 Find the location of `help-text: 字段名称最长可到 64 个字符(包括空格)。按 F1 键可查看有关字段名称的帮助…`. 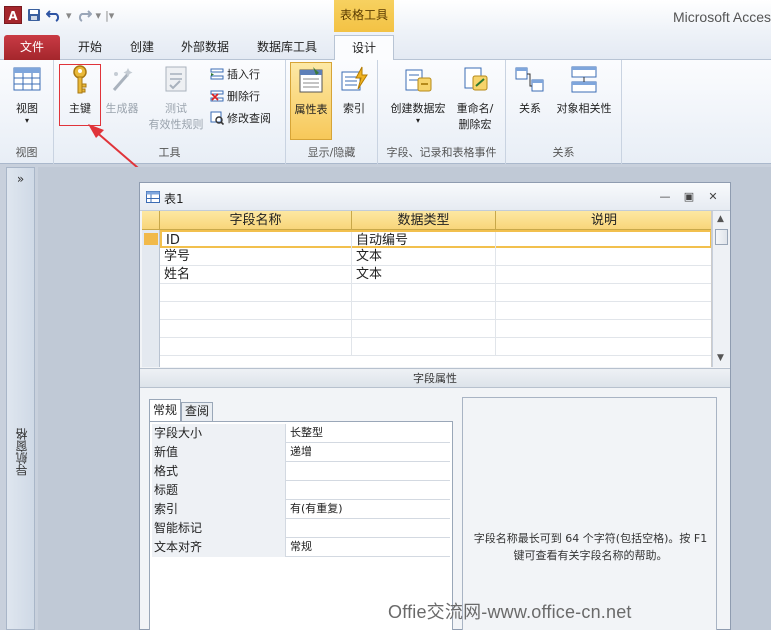

help-text: 字段名称最长可到 64 个字符(包括空格)。按 F1 键可查看有关字段名称的帮助… is located at coordinates (590, 547).